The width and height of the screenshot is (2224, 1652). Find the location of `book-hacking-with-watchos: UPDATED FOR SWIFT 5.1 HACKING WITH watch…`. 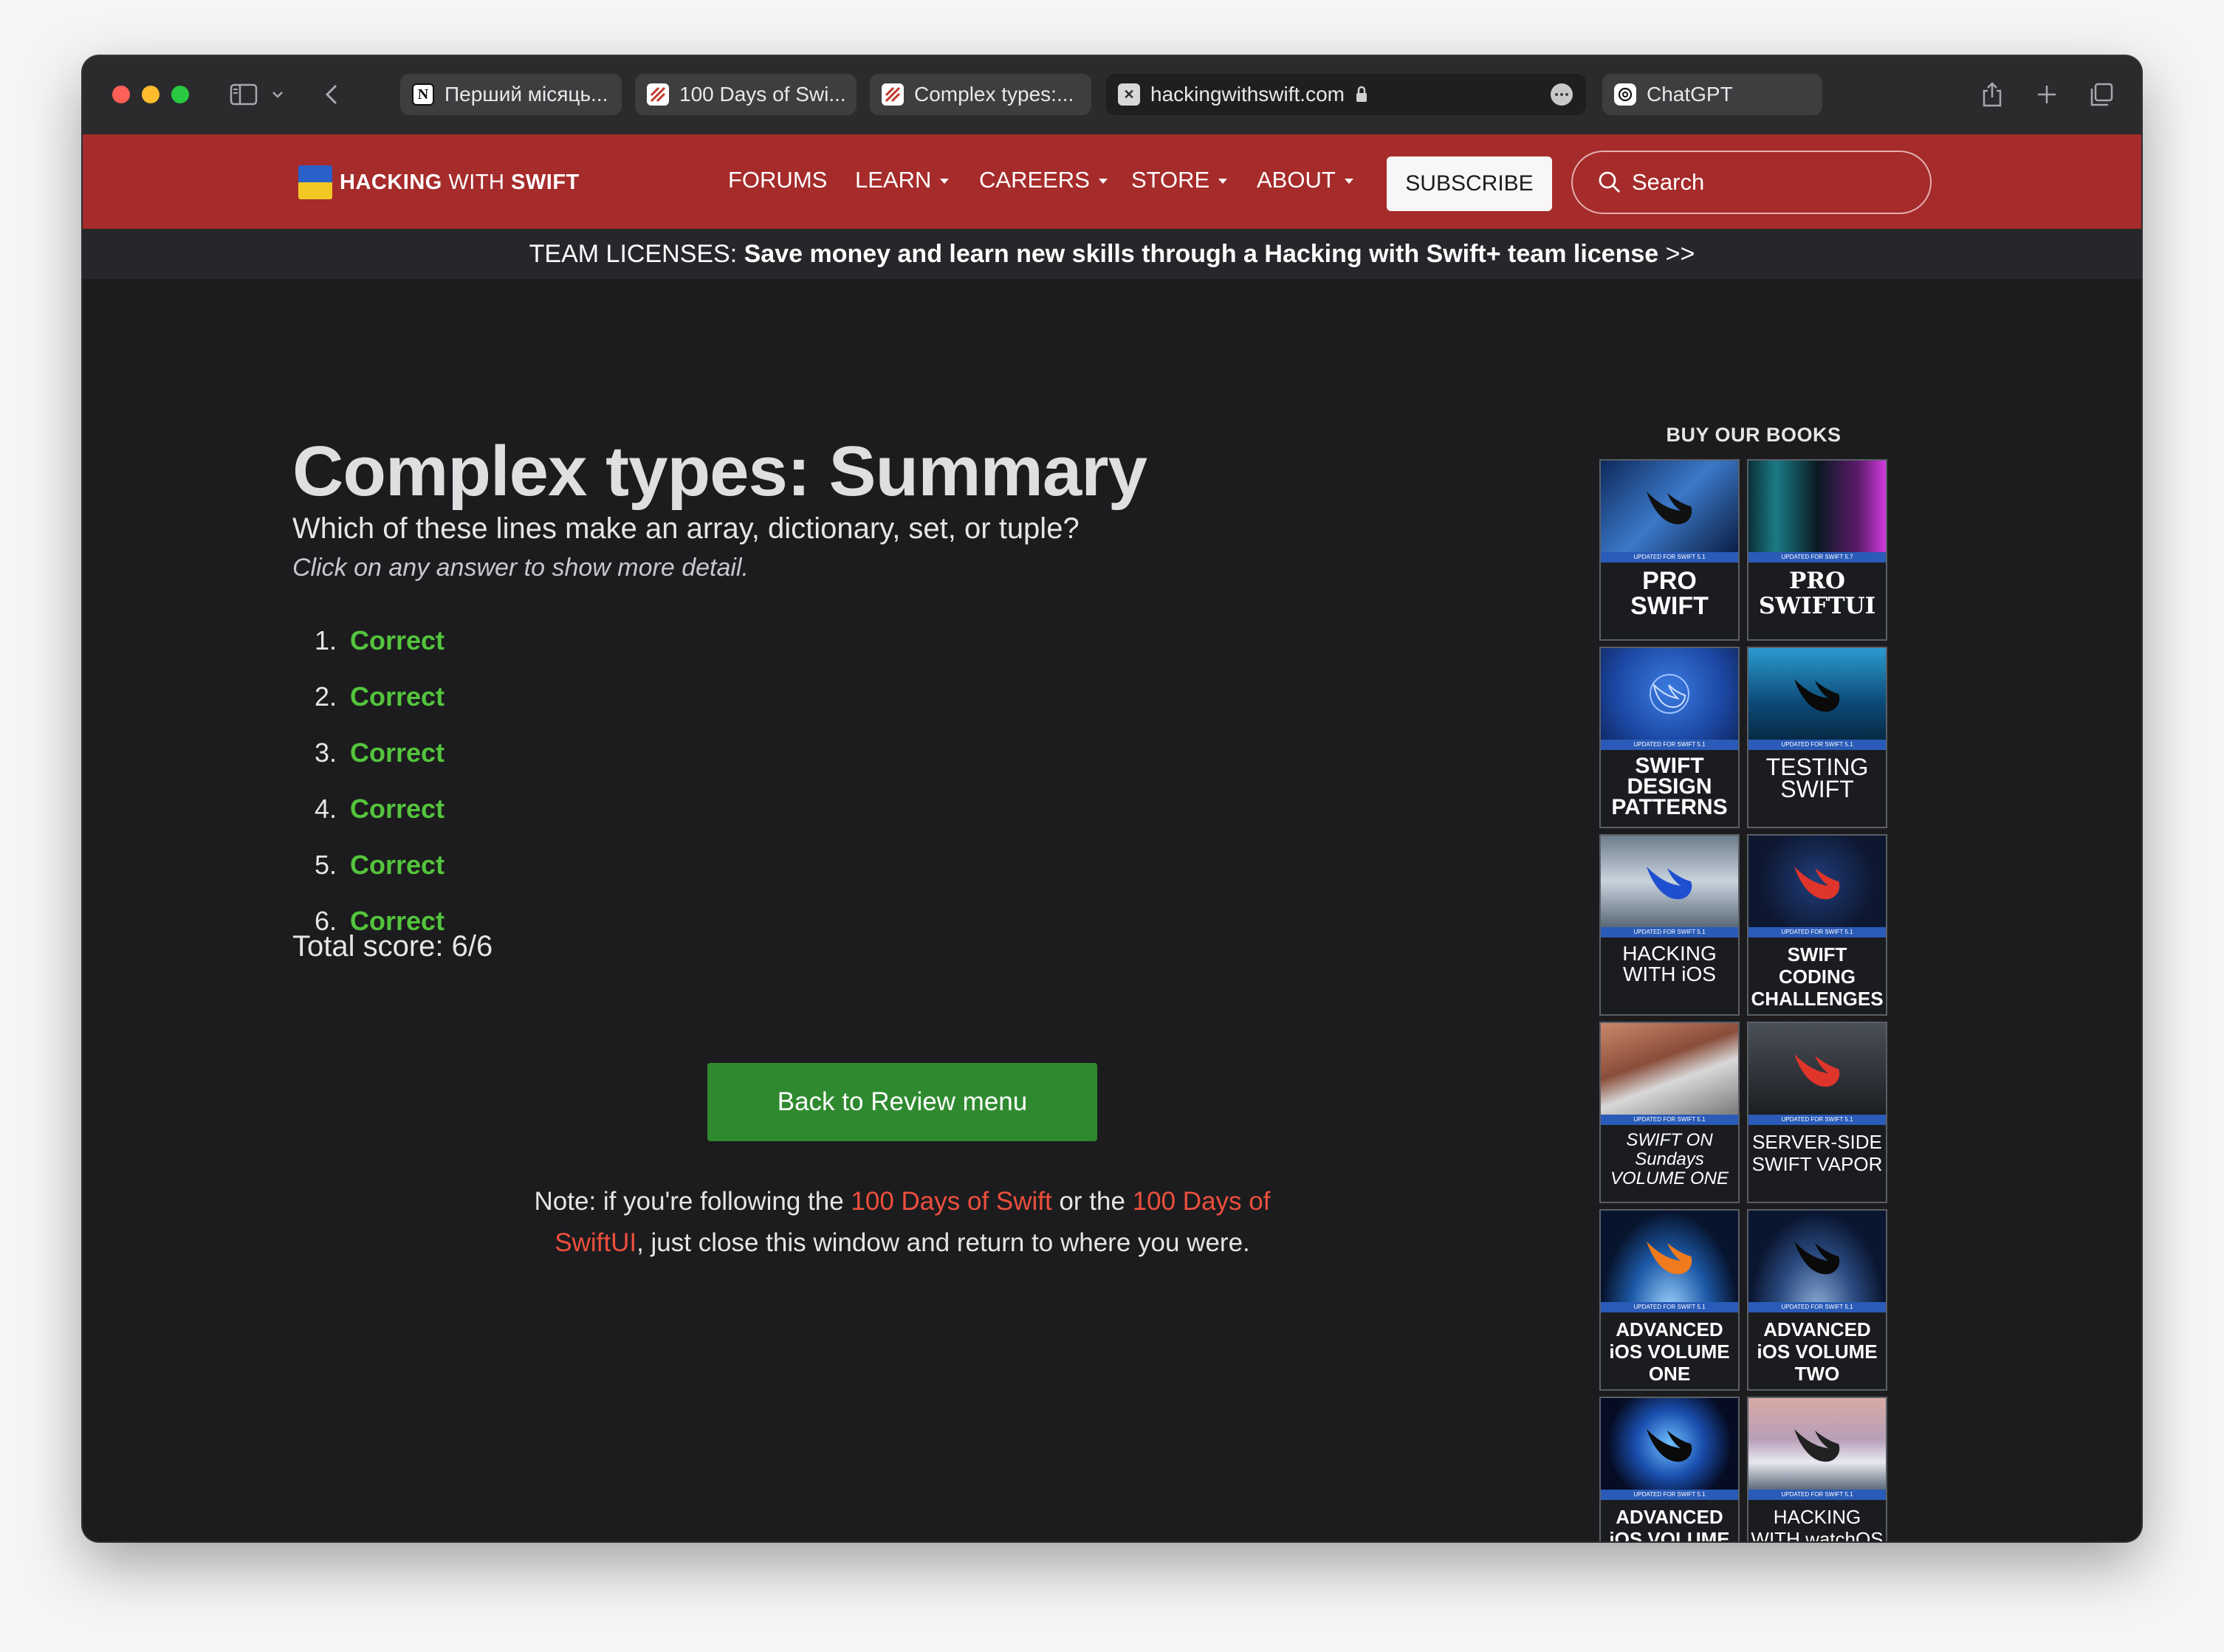

book-hacking-with-watchos: UPDATED FOR SWIFT 5.1 HACKING WITH watch… is located at coordinates (1817, 1469).